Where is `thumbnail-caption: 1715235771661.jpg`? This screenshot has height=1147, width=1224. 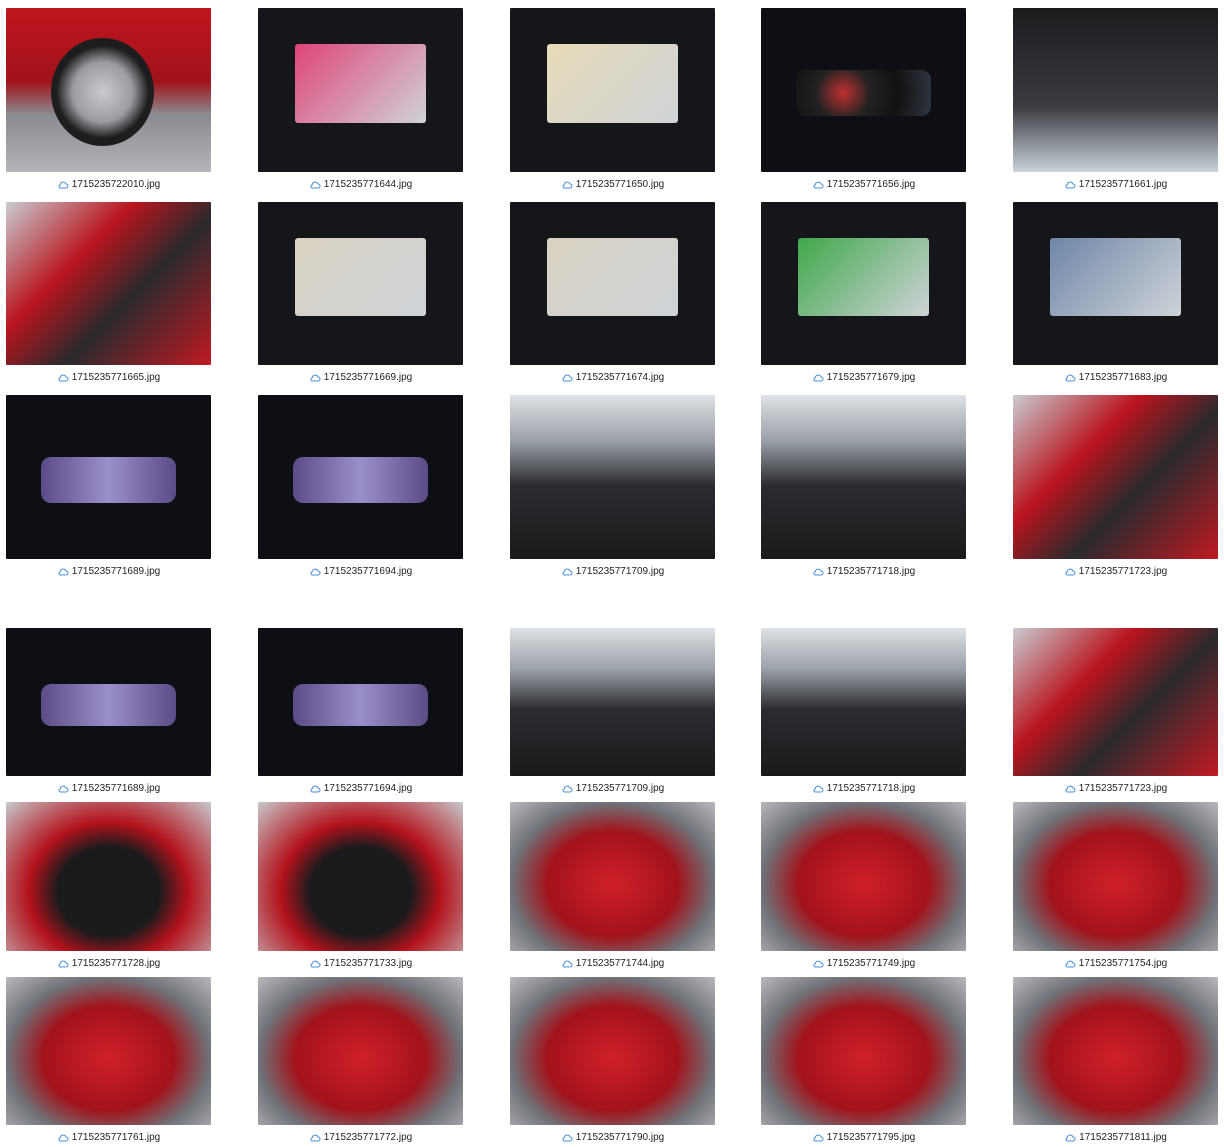
thumbnail-caption: 1715235771661.jpg is located at coordinates (1115, 184).